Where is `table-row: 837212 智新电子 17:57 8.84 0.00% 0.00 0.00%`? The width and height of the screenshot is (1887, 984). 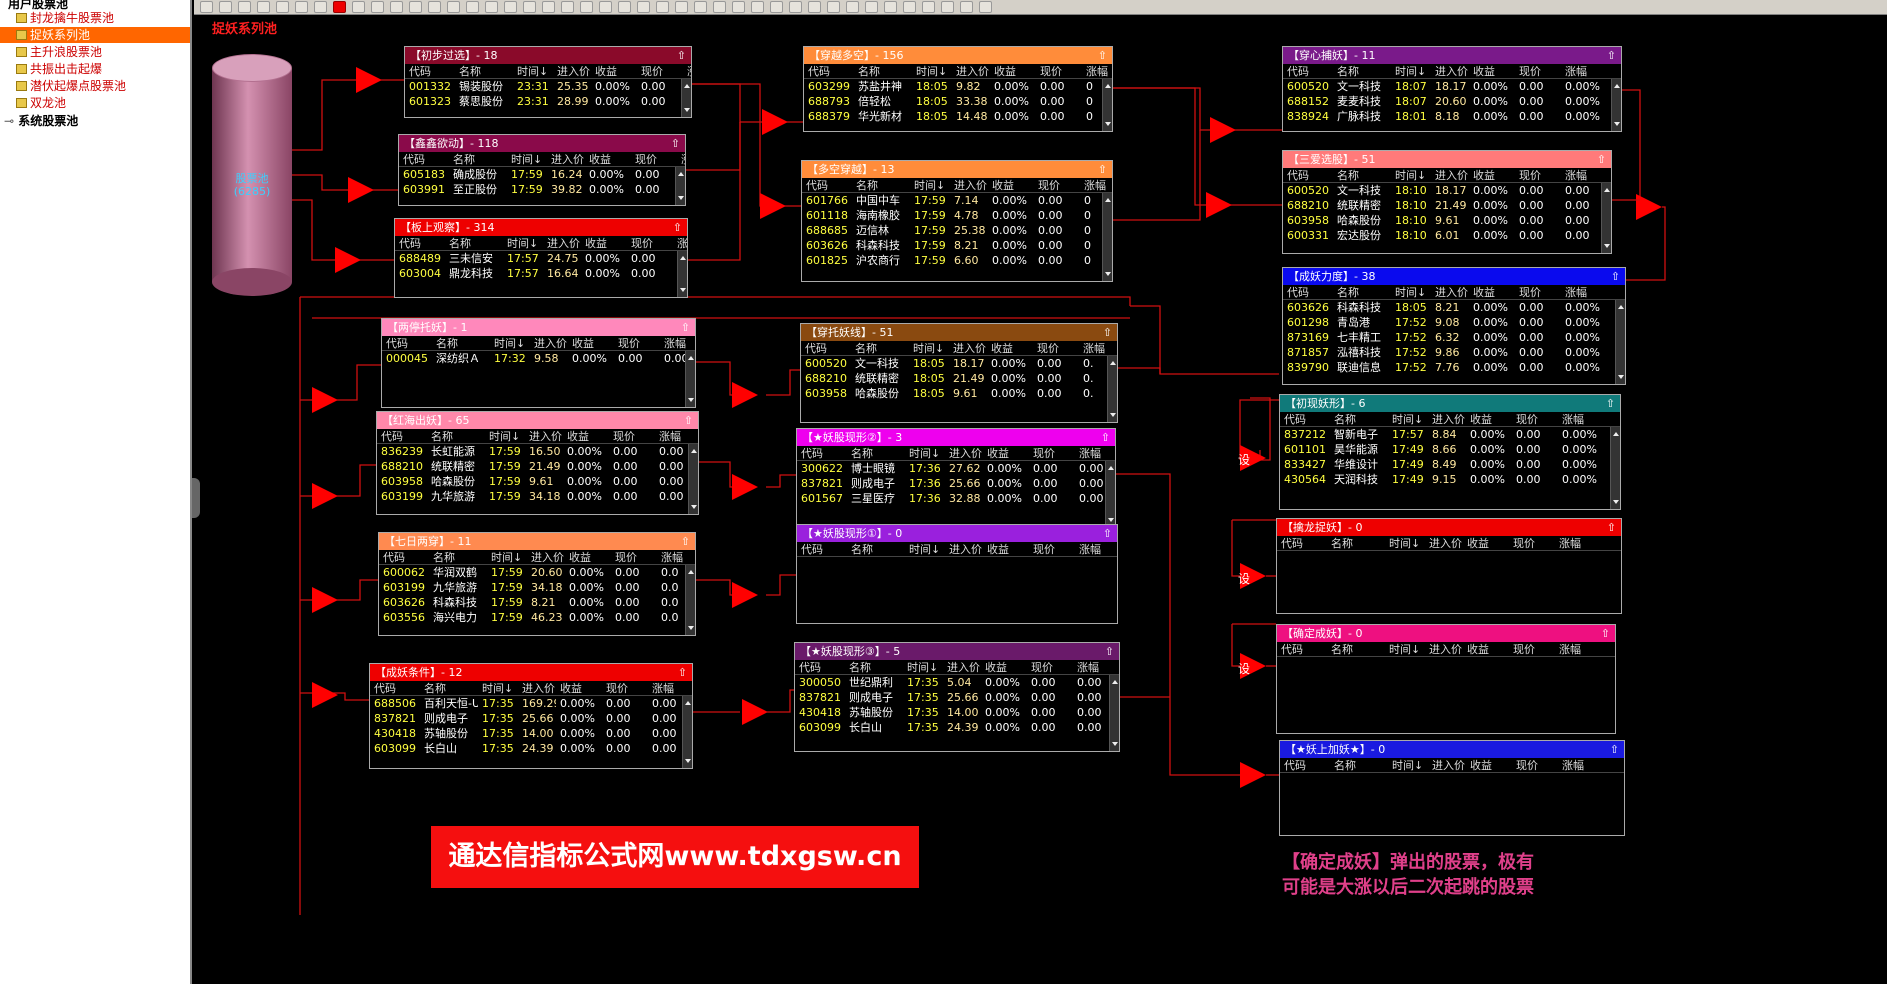
table-row: 837212 智新电子 17:57 8.84 0.00% 0.00 0.00% is located at coordinates (1450, 434).